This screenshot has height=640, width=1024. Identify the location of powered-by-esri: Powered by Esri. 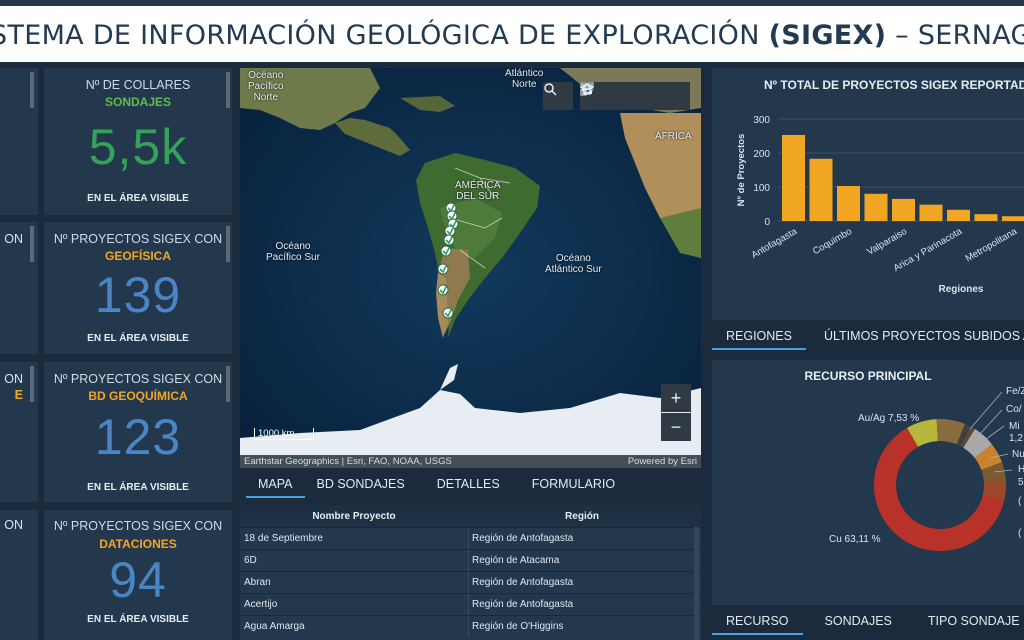
(662, 461).